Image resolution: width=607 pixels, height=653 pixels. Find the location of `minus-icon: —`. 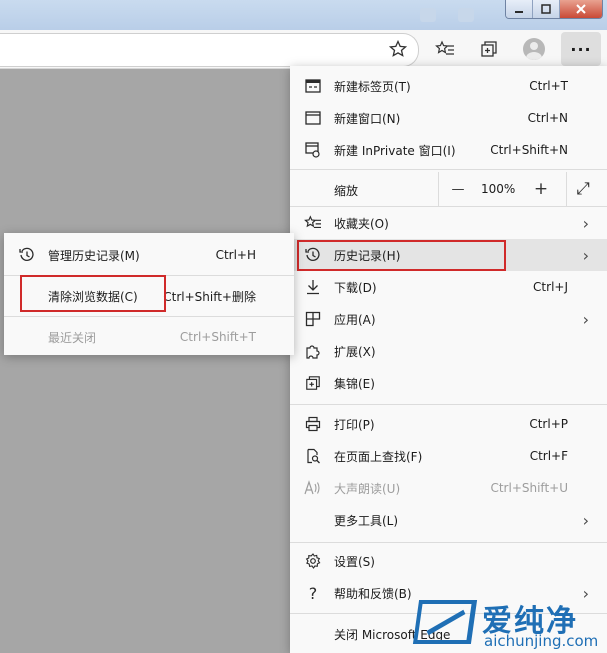

minus-icon: — is located at coordinates (458, 189).